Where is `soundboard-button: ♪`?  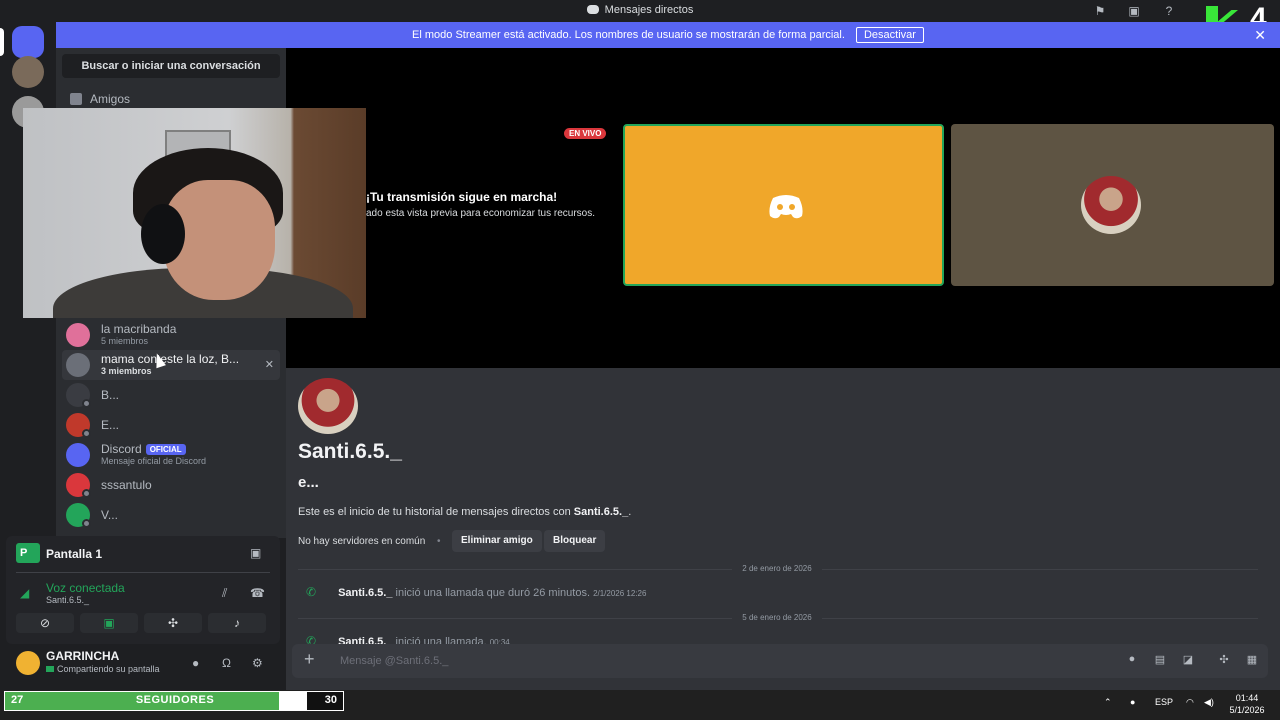
soundboard-button: ♪ is located at coordinates (237, 623).